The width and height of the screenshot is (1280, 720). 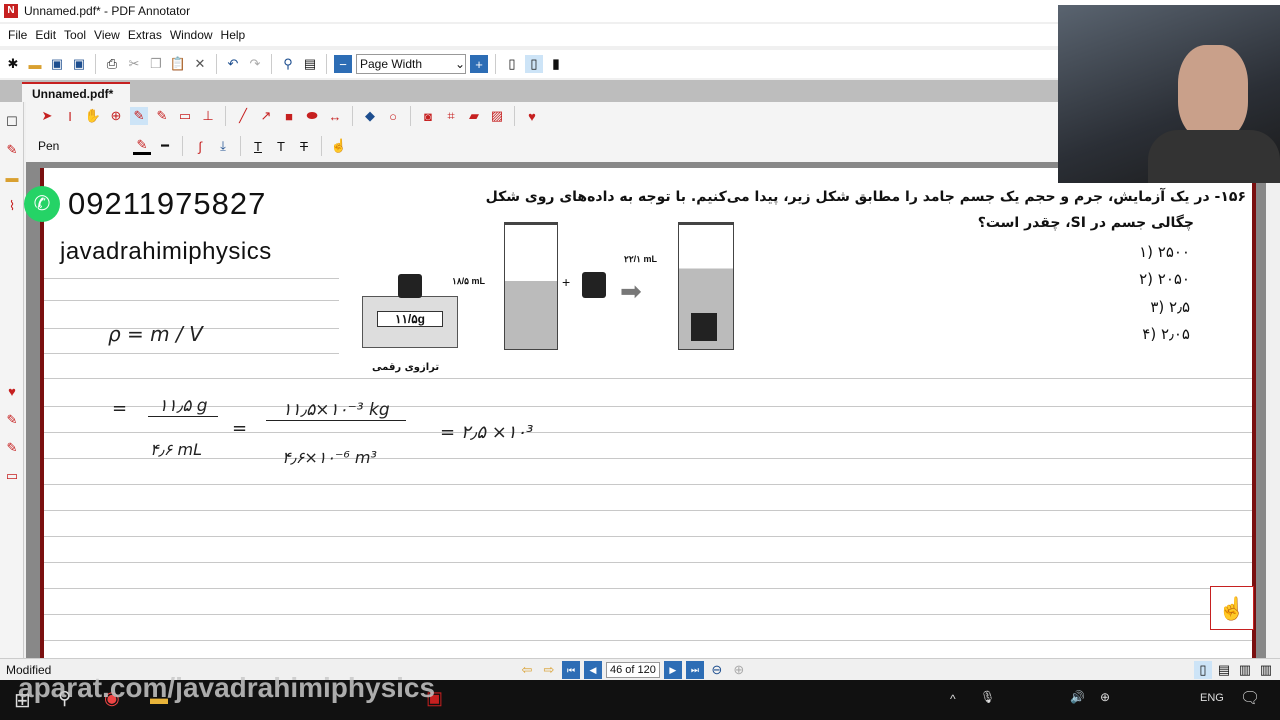 What do you see at coordinates (1203, 670) in the screenshot?
I see `single-page-view-icon: ▯` at bounding box center [1203, 670].